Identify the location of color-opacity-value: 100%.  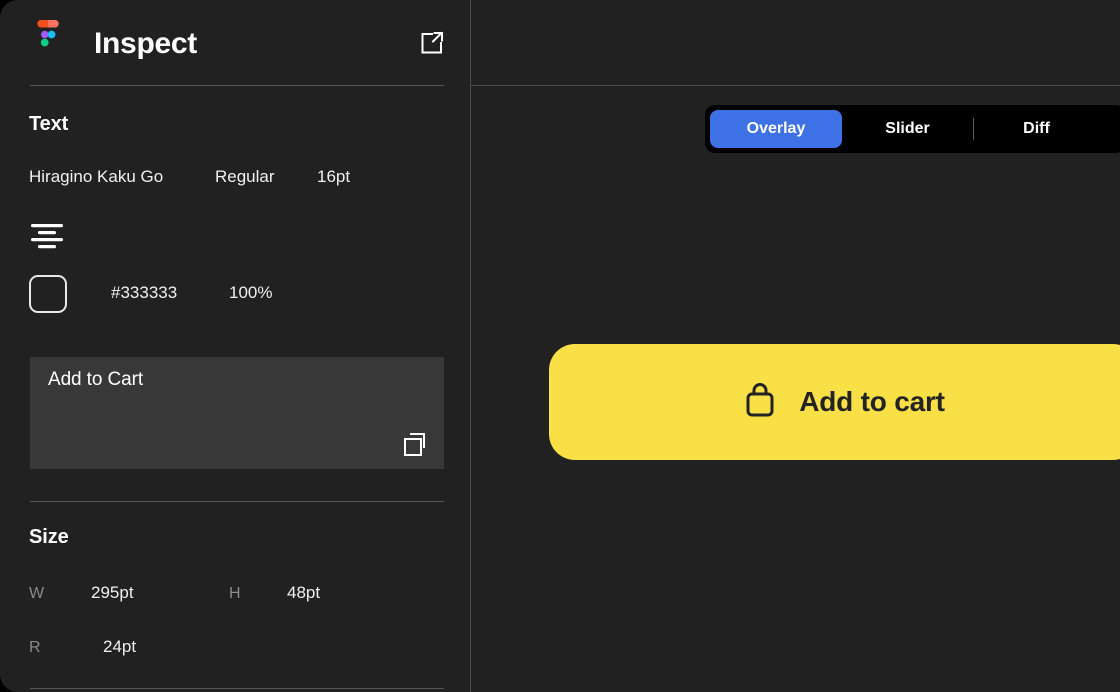
(251, 292).